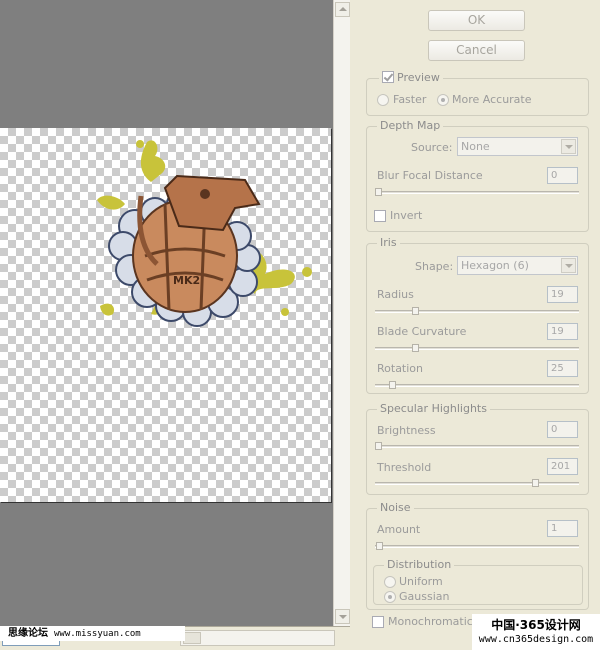 The height and width of the screenshot is (650, 600). Describe the element at coordinates (415, 348) in the screenshot. I see `blade-curvature-slider` at that location.